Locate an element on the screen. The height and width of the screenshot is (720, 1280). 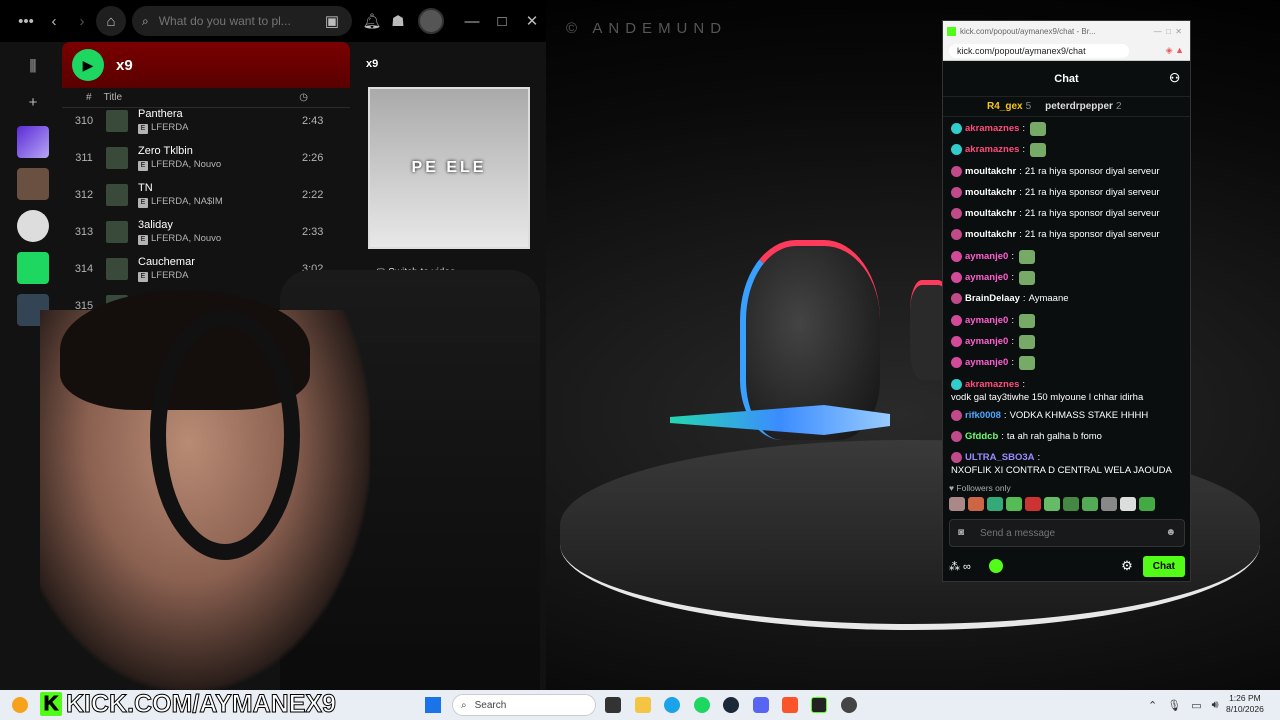
emote-row is located at coordinates (1052, 504).